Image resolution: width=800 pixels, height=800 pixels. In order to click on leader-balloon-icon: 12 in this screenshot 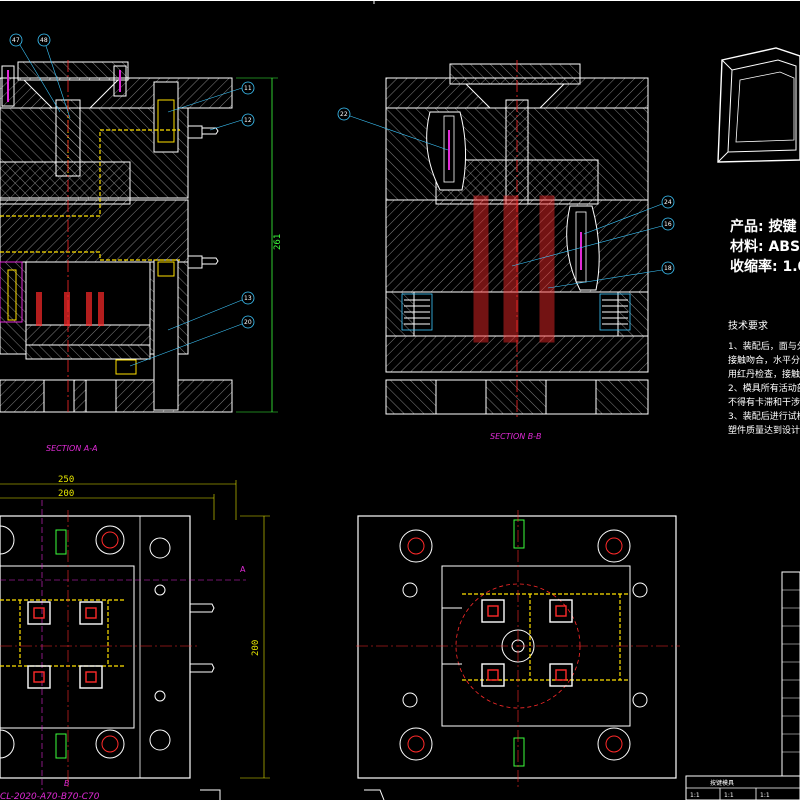, I will do `click(232, 122)`.